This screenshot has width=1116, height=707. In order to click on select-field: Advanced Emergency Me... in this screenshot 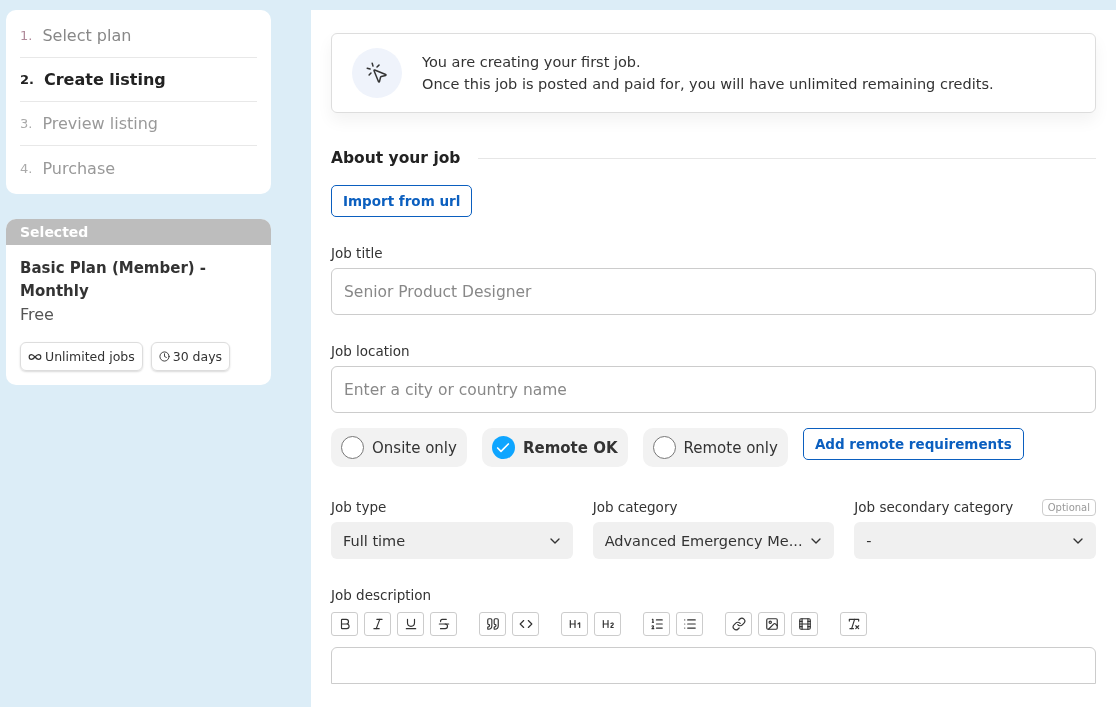, I will do `click(713, 540)`.